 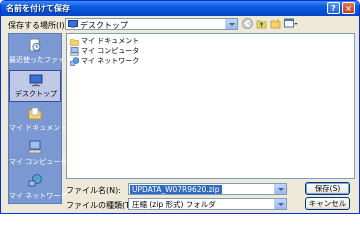 I want to click on list-item-label: マイ ネットワーク, so click(x=110, y=61).